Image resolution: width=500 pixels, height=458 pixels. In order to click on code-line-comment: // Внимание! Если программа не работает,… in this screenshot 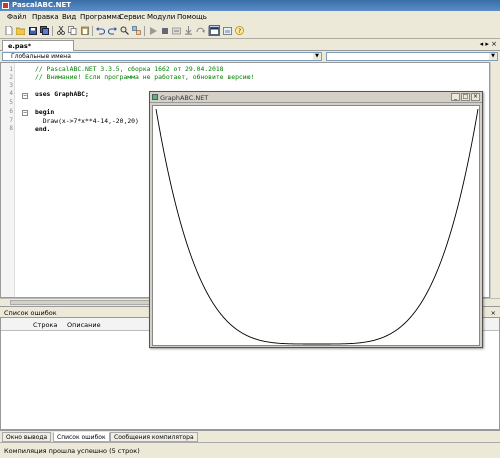, I will do `click(145, 77)`.